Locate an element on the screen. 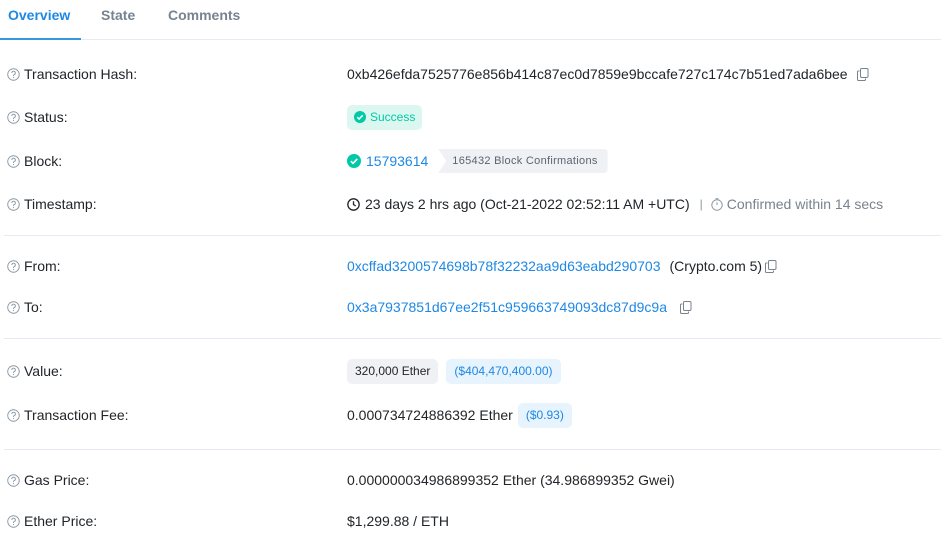  value-amount-badge: 320,000 Ether is located at coordinates (393, 371).